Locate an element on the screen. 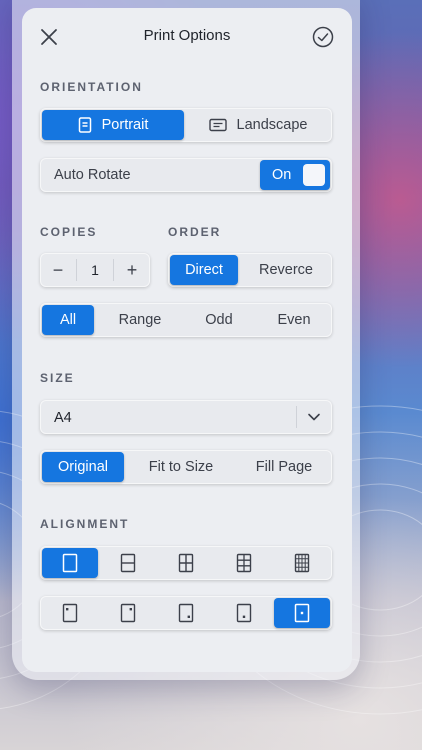 This screenshot has height=750, width=422. copies-stepper: − 1 + is located at coordinates (95, 270).